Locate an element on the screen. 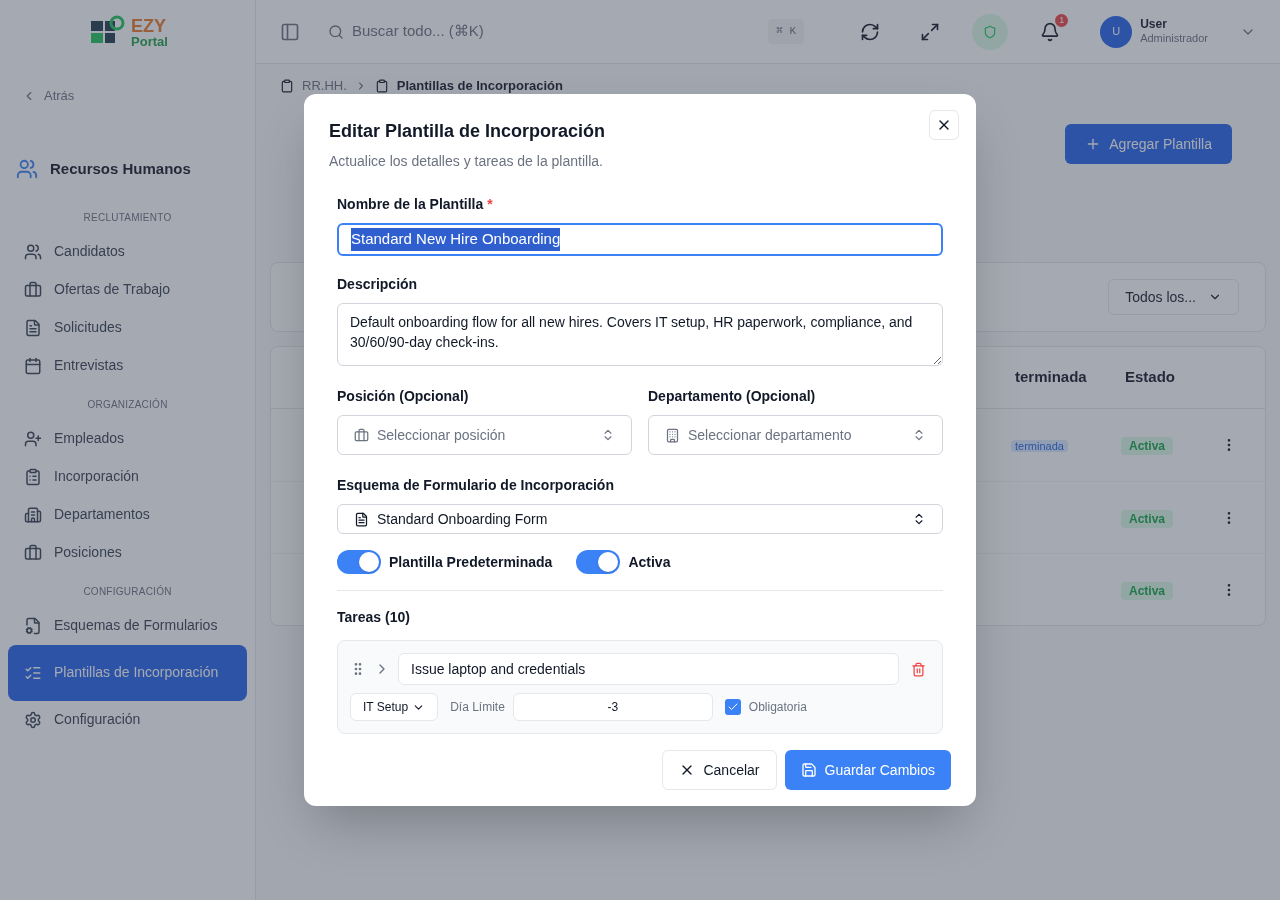 The height and width of the screenshot is (900, 1280). select-field: Standard Onboarding Form is located at coordinates (640, 519).